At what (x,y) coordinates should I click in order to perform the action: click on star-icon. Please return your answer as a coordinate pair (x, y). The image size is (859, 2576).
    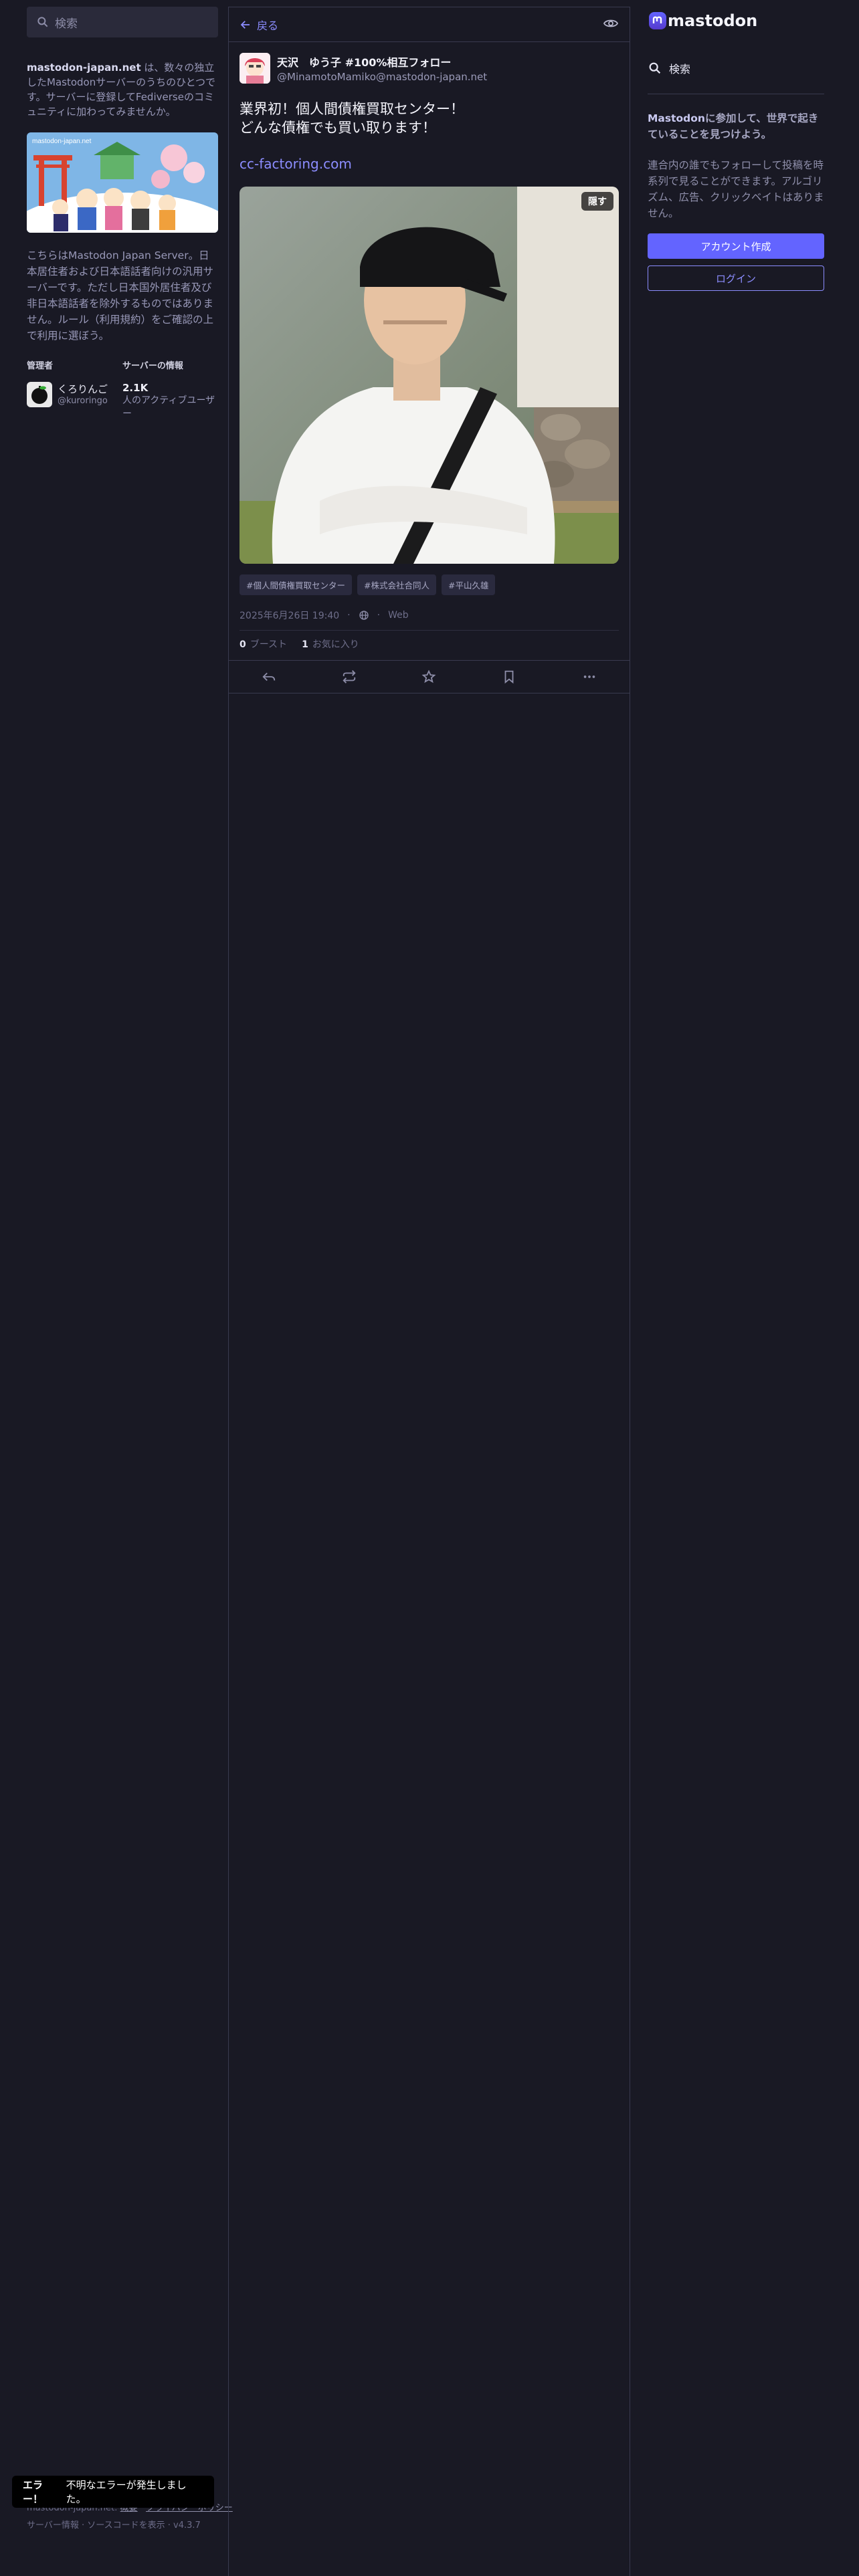
    Looking at the image, I should click on (428, 676).